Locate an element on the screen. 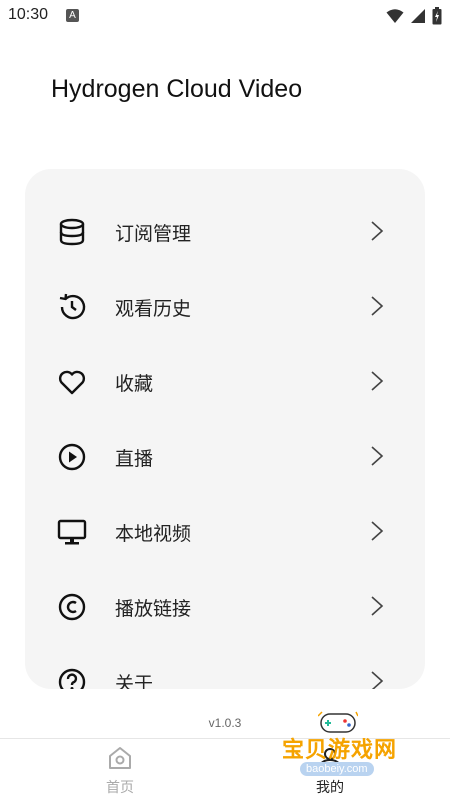 Image resolution: width=450 pixels, height=801 pixels. menu-item-local-video: 本地视频 is located at coordinates (225, 530).